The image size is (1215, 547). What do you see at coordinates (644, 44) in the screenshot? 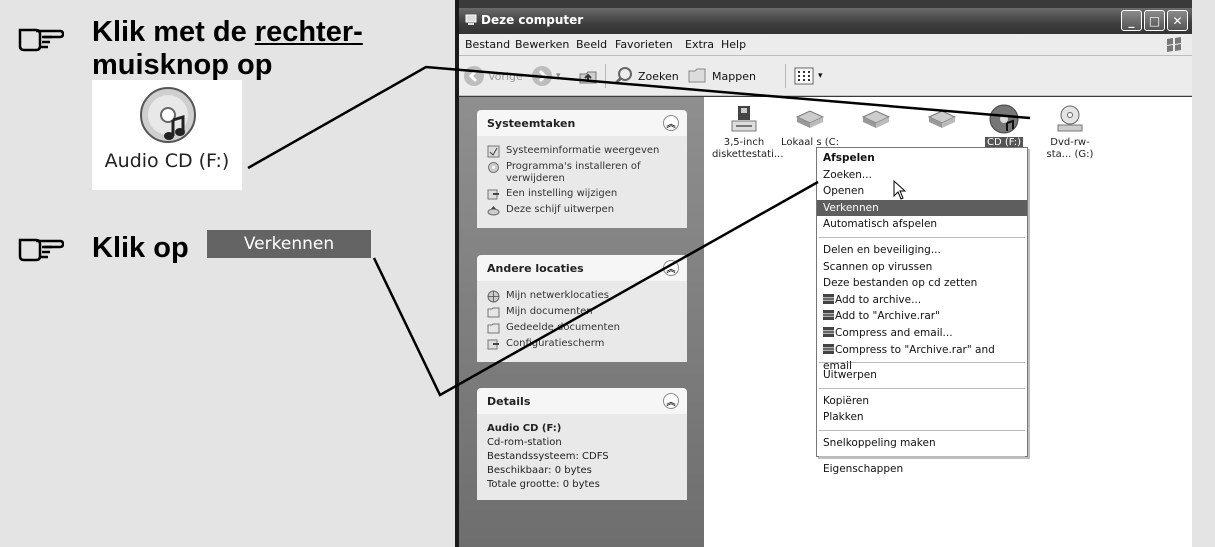
I see `menu-favorieten: Favorieten` at bounding box center [644, 44].